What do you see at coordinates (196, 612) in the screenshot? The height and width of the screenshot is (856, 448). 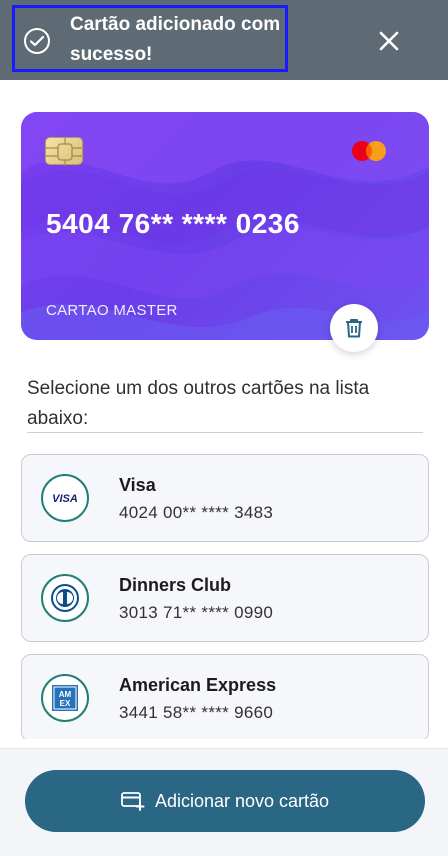 I see `card-number: 3013 71** **** 0990` at bounding box center [196, 612].